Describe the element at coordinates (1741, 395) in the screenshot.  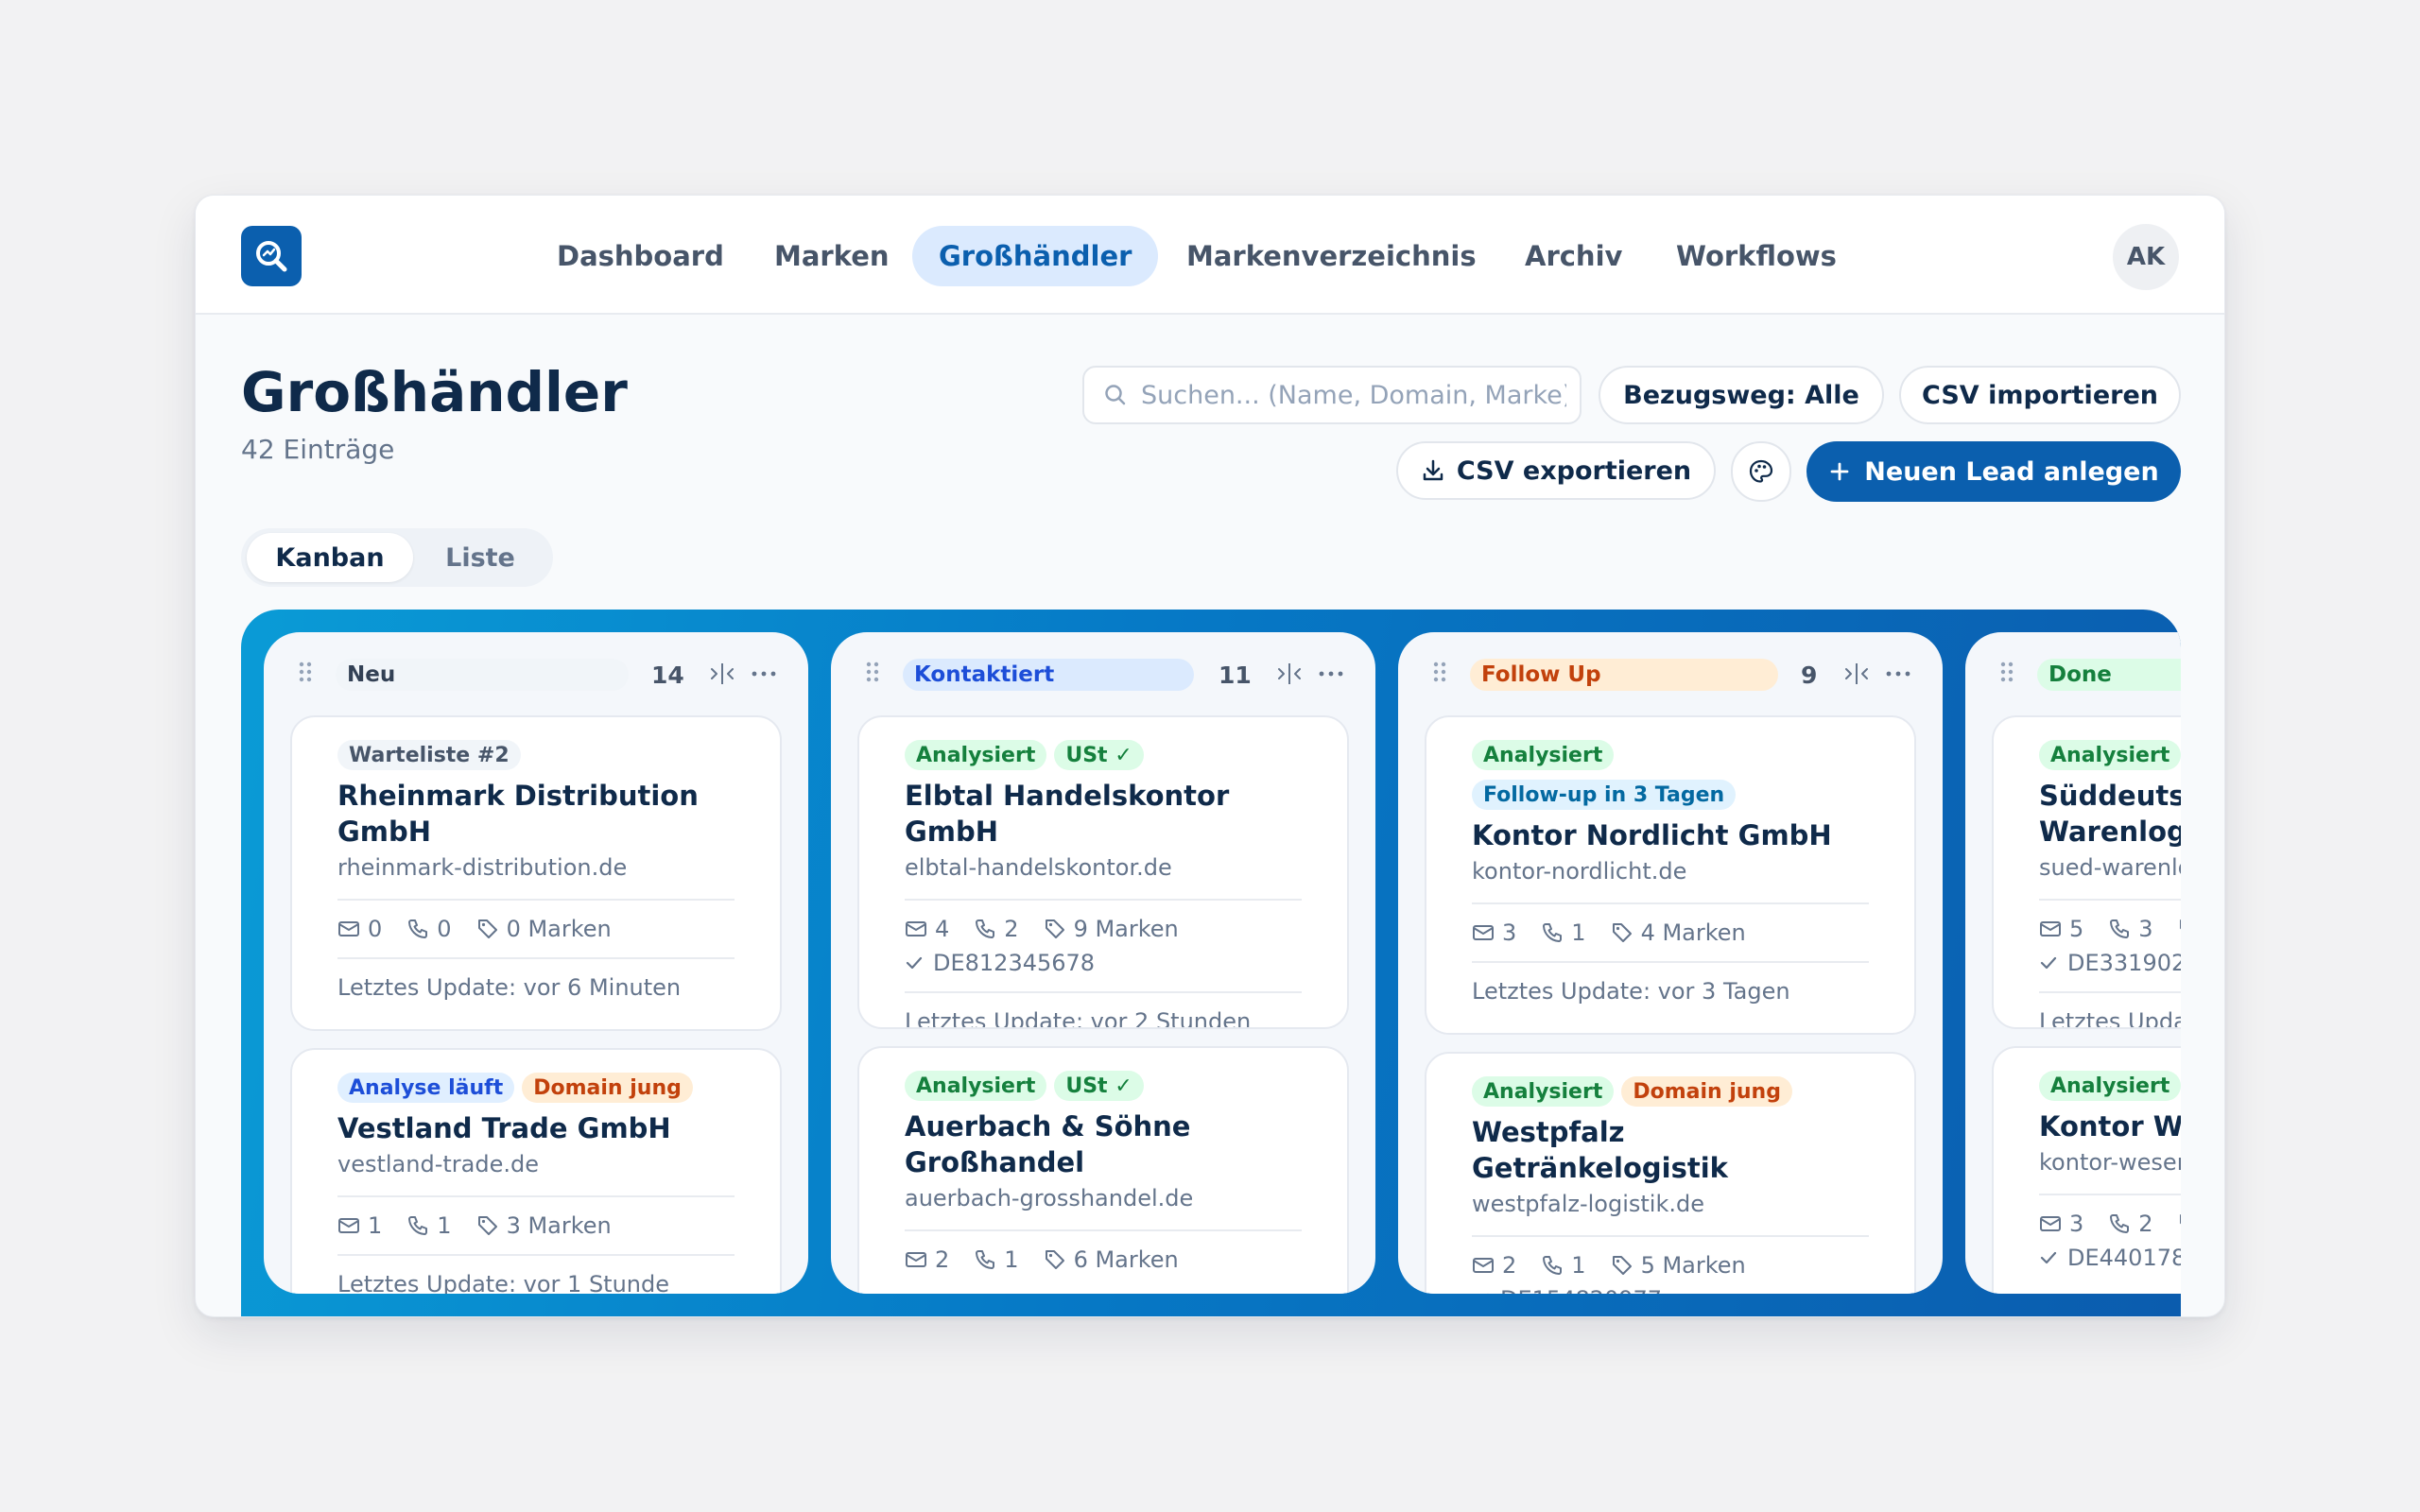
I see `filter-bezugsweg-button: Bezugsweg: Alle` at that location.